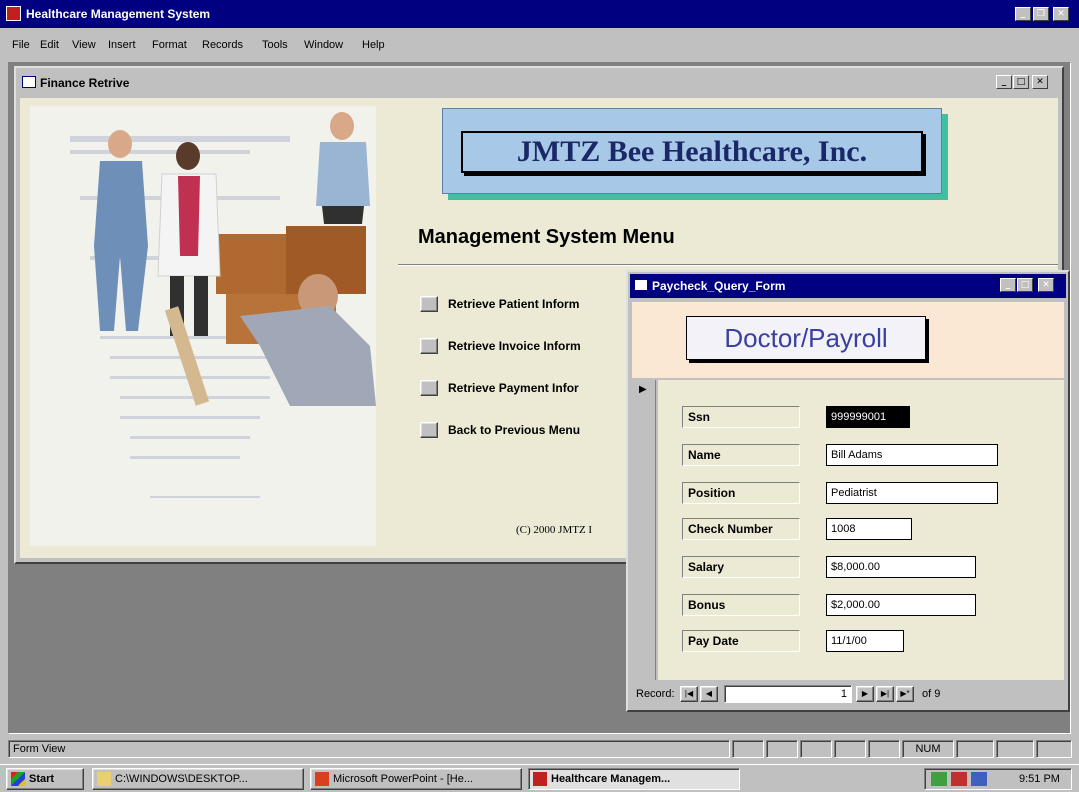  Describe the element at coordinates (741, 493) in the screenshot. I see `position-label: Position` at that location.